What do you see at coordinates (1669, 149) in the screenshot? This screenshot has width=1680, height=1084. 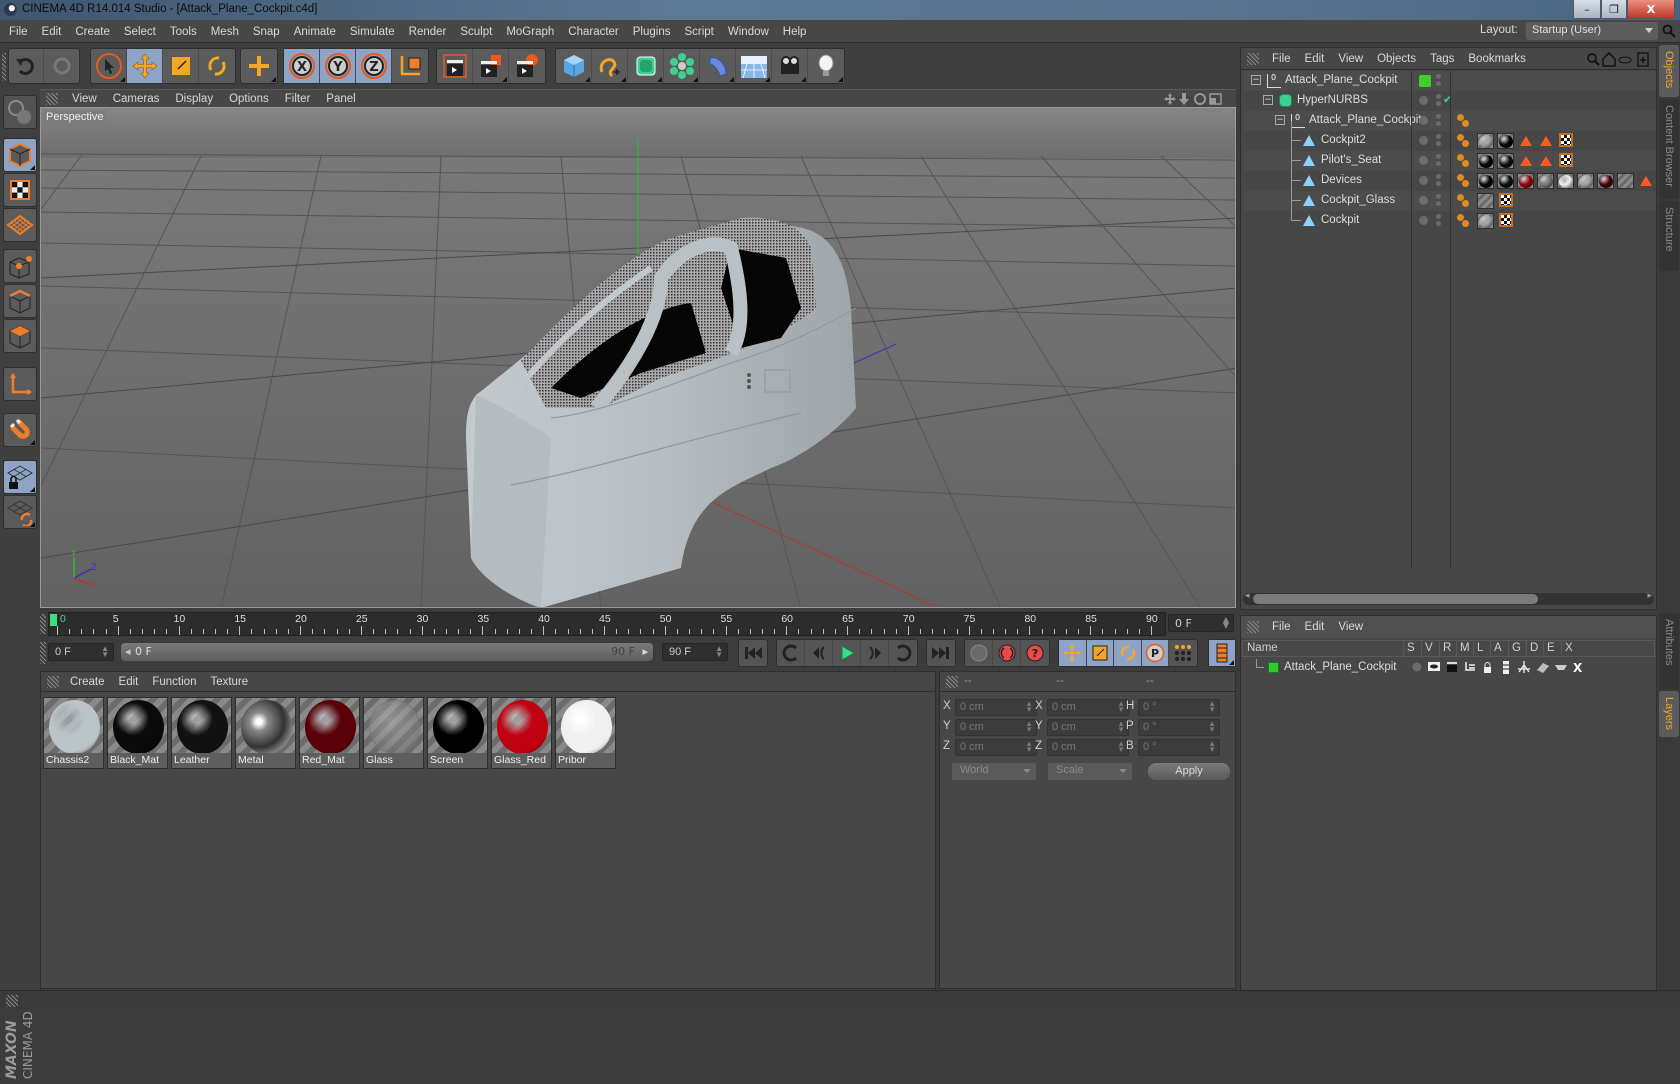 I see `tab-content-browser: Content Browser` at bounding box center [1669, 149].